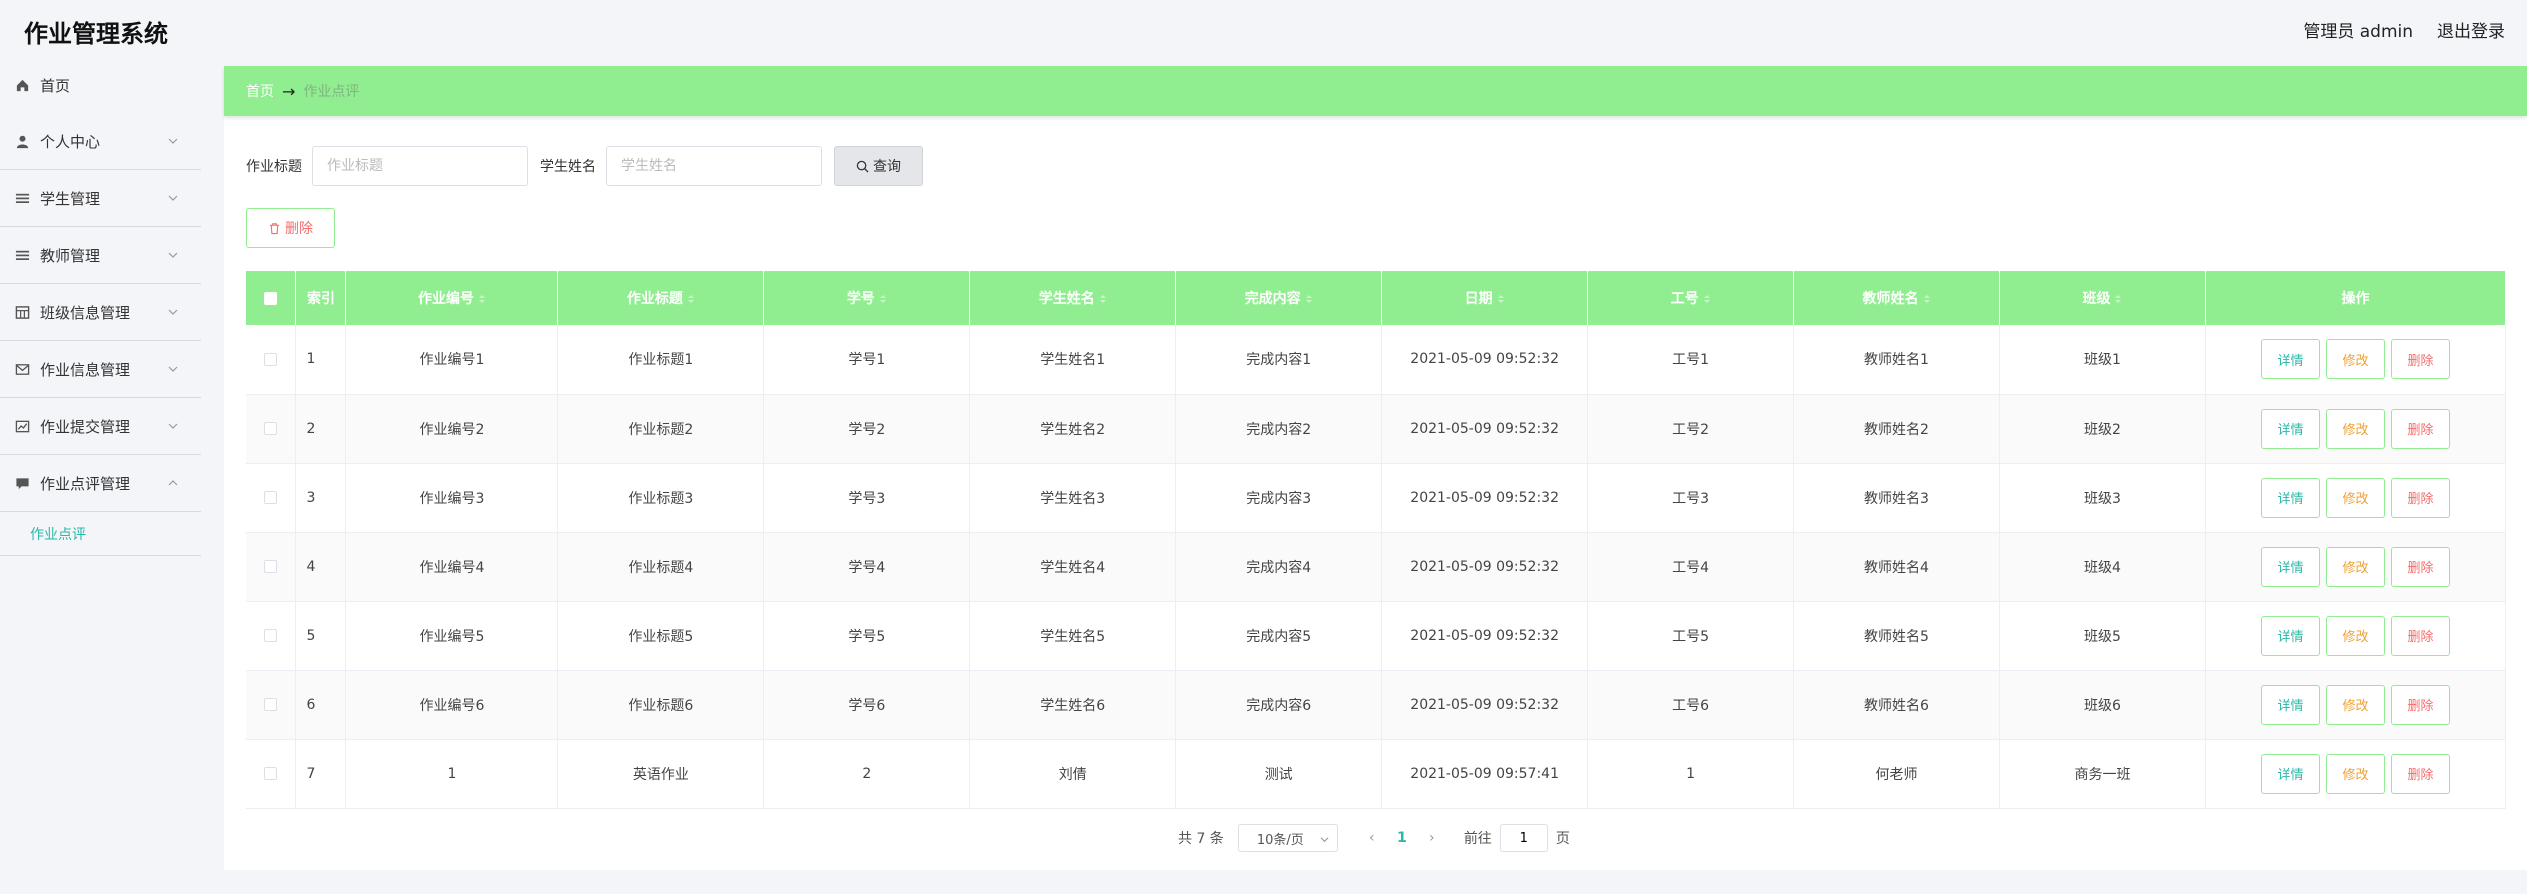 The width and height of the screenshot is (2527, 894). I want to click on table-cell: 1, so click(1691, 774).